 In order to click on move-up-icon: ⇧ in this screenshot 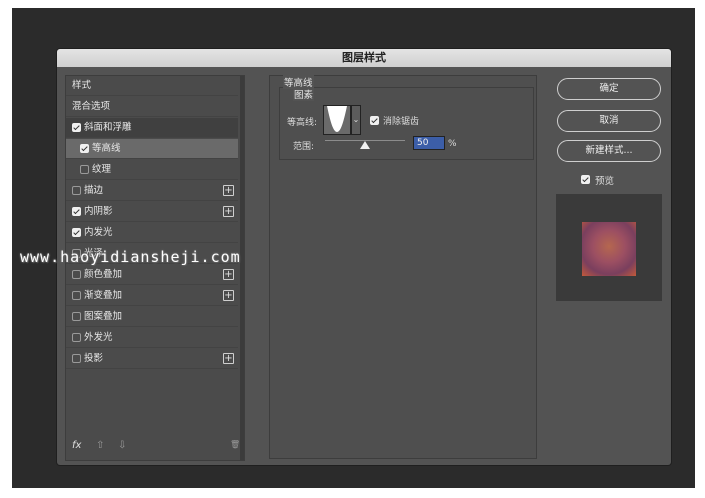, I will do `click(100, 445)`.